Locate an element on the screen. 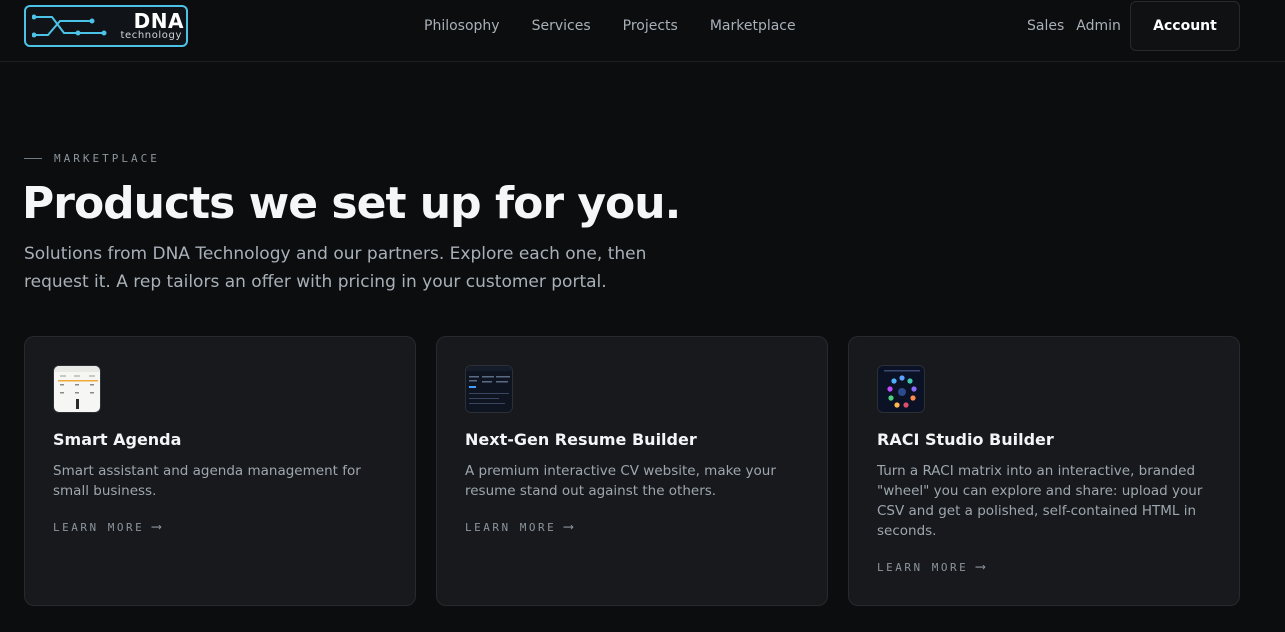  nav-admin: Admin is located at coordinates (1098, 26).